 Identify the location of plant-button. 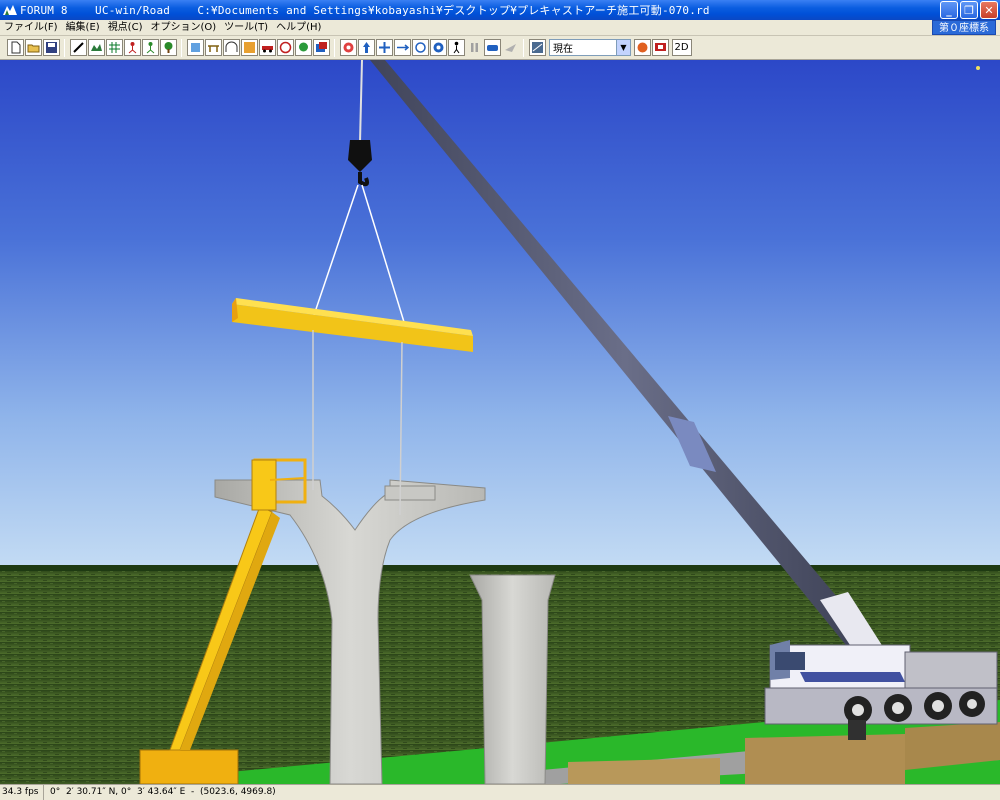
(303, 47).